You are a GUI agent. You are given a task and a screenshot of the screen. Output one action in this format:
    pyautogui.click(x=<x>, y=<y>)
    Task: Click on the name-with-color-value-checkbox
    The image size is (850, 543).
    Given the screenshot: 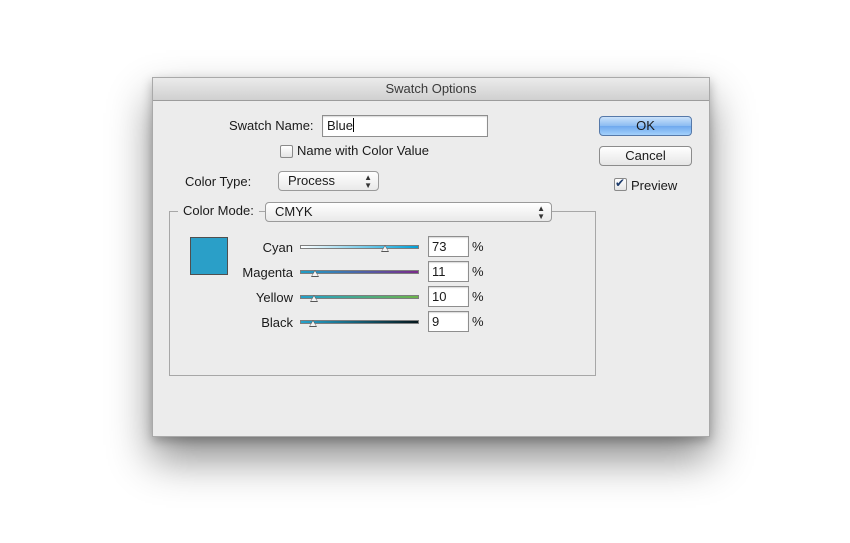 What is the action you would take?
    pyautogui.click(x=286, y=151)
    